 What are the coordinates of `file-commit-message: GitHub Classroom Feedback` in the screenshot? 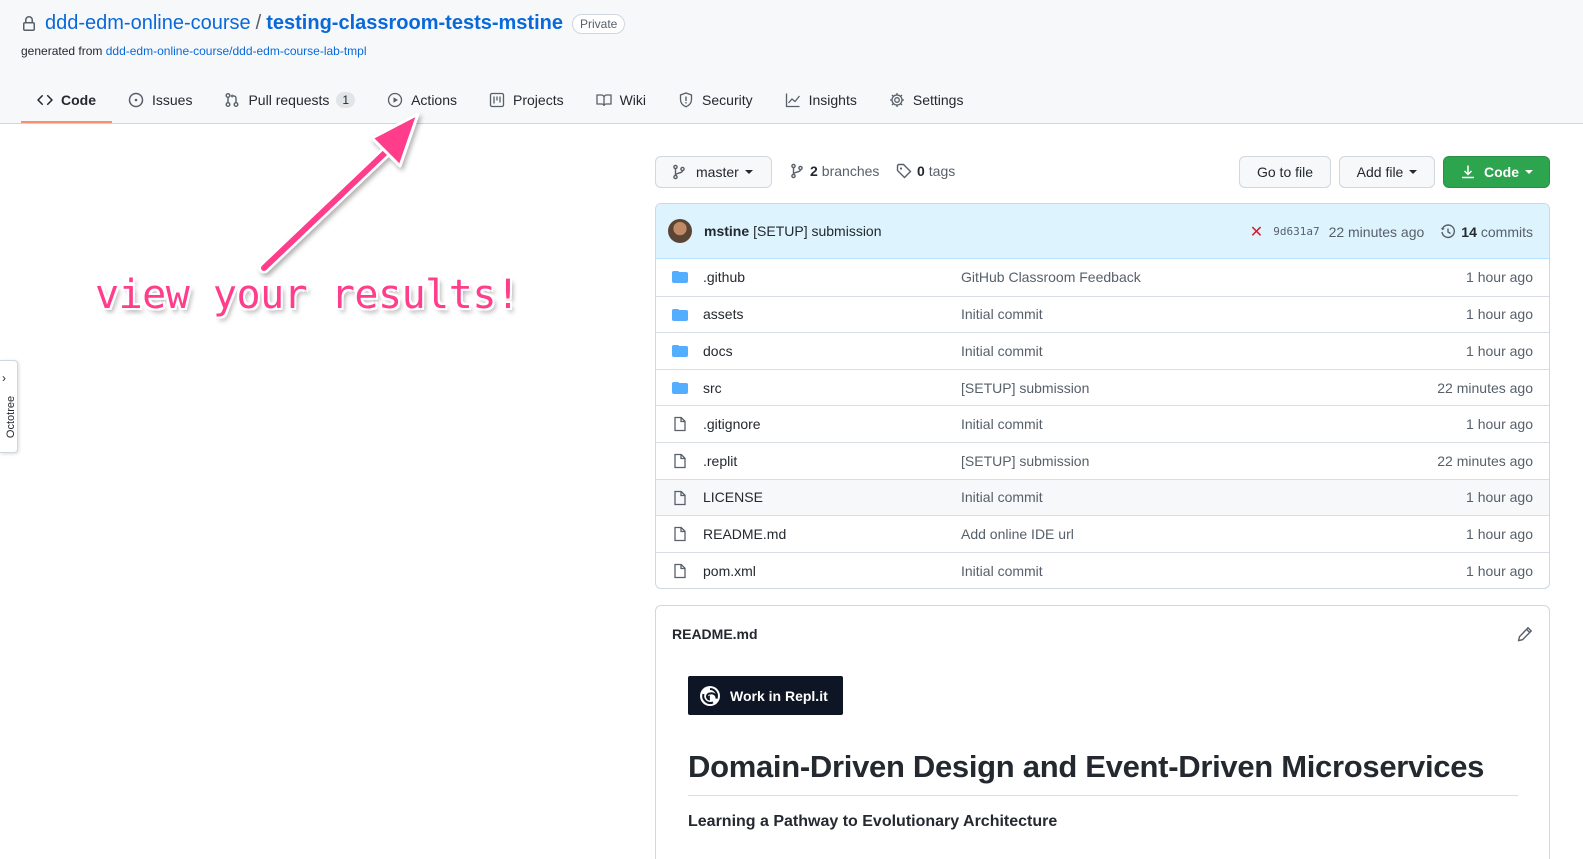 It's located at (1051, 277).